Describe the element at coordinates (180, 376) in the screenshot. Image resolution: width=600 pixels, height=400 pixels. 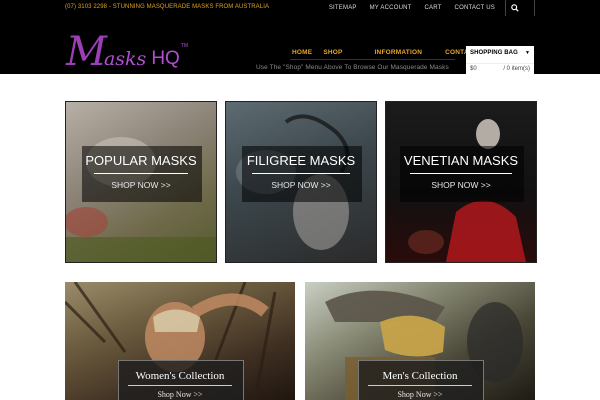
I see `tile-title: Women's Collection` at that location.